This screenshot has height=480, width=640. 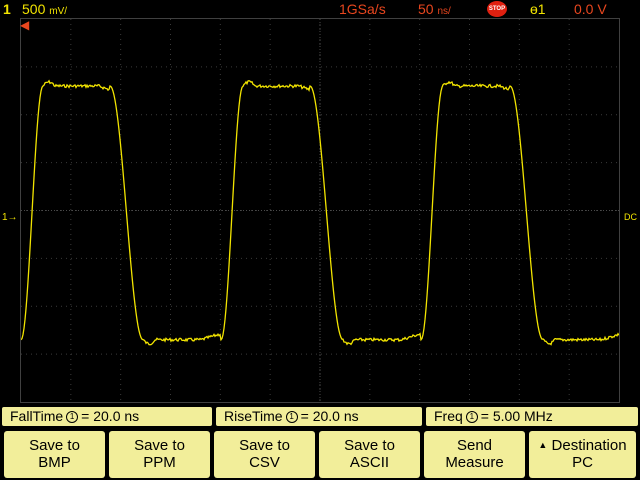 I want to click on timebase: 50 ns/, so click(x=434, y=9).